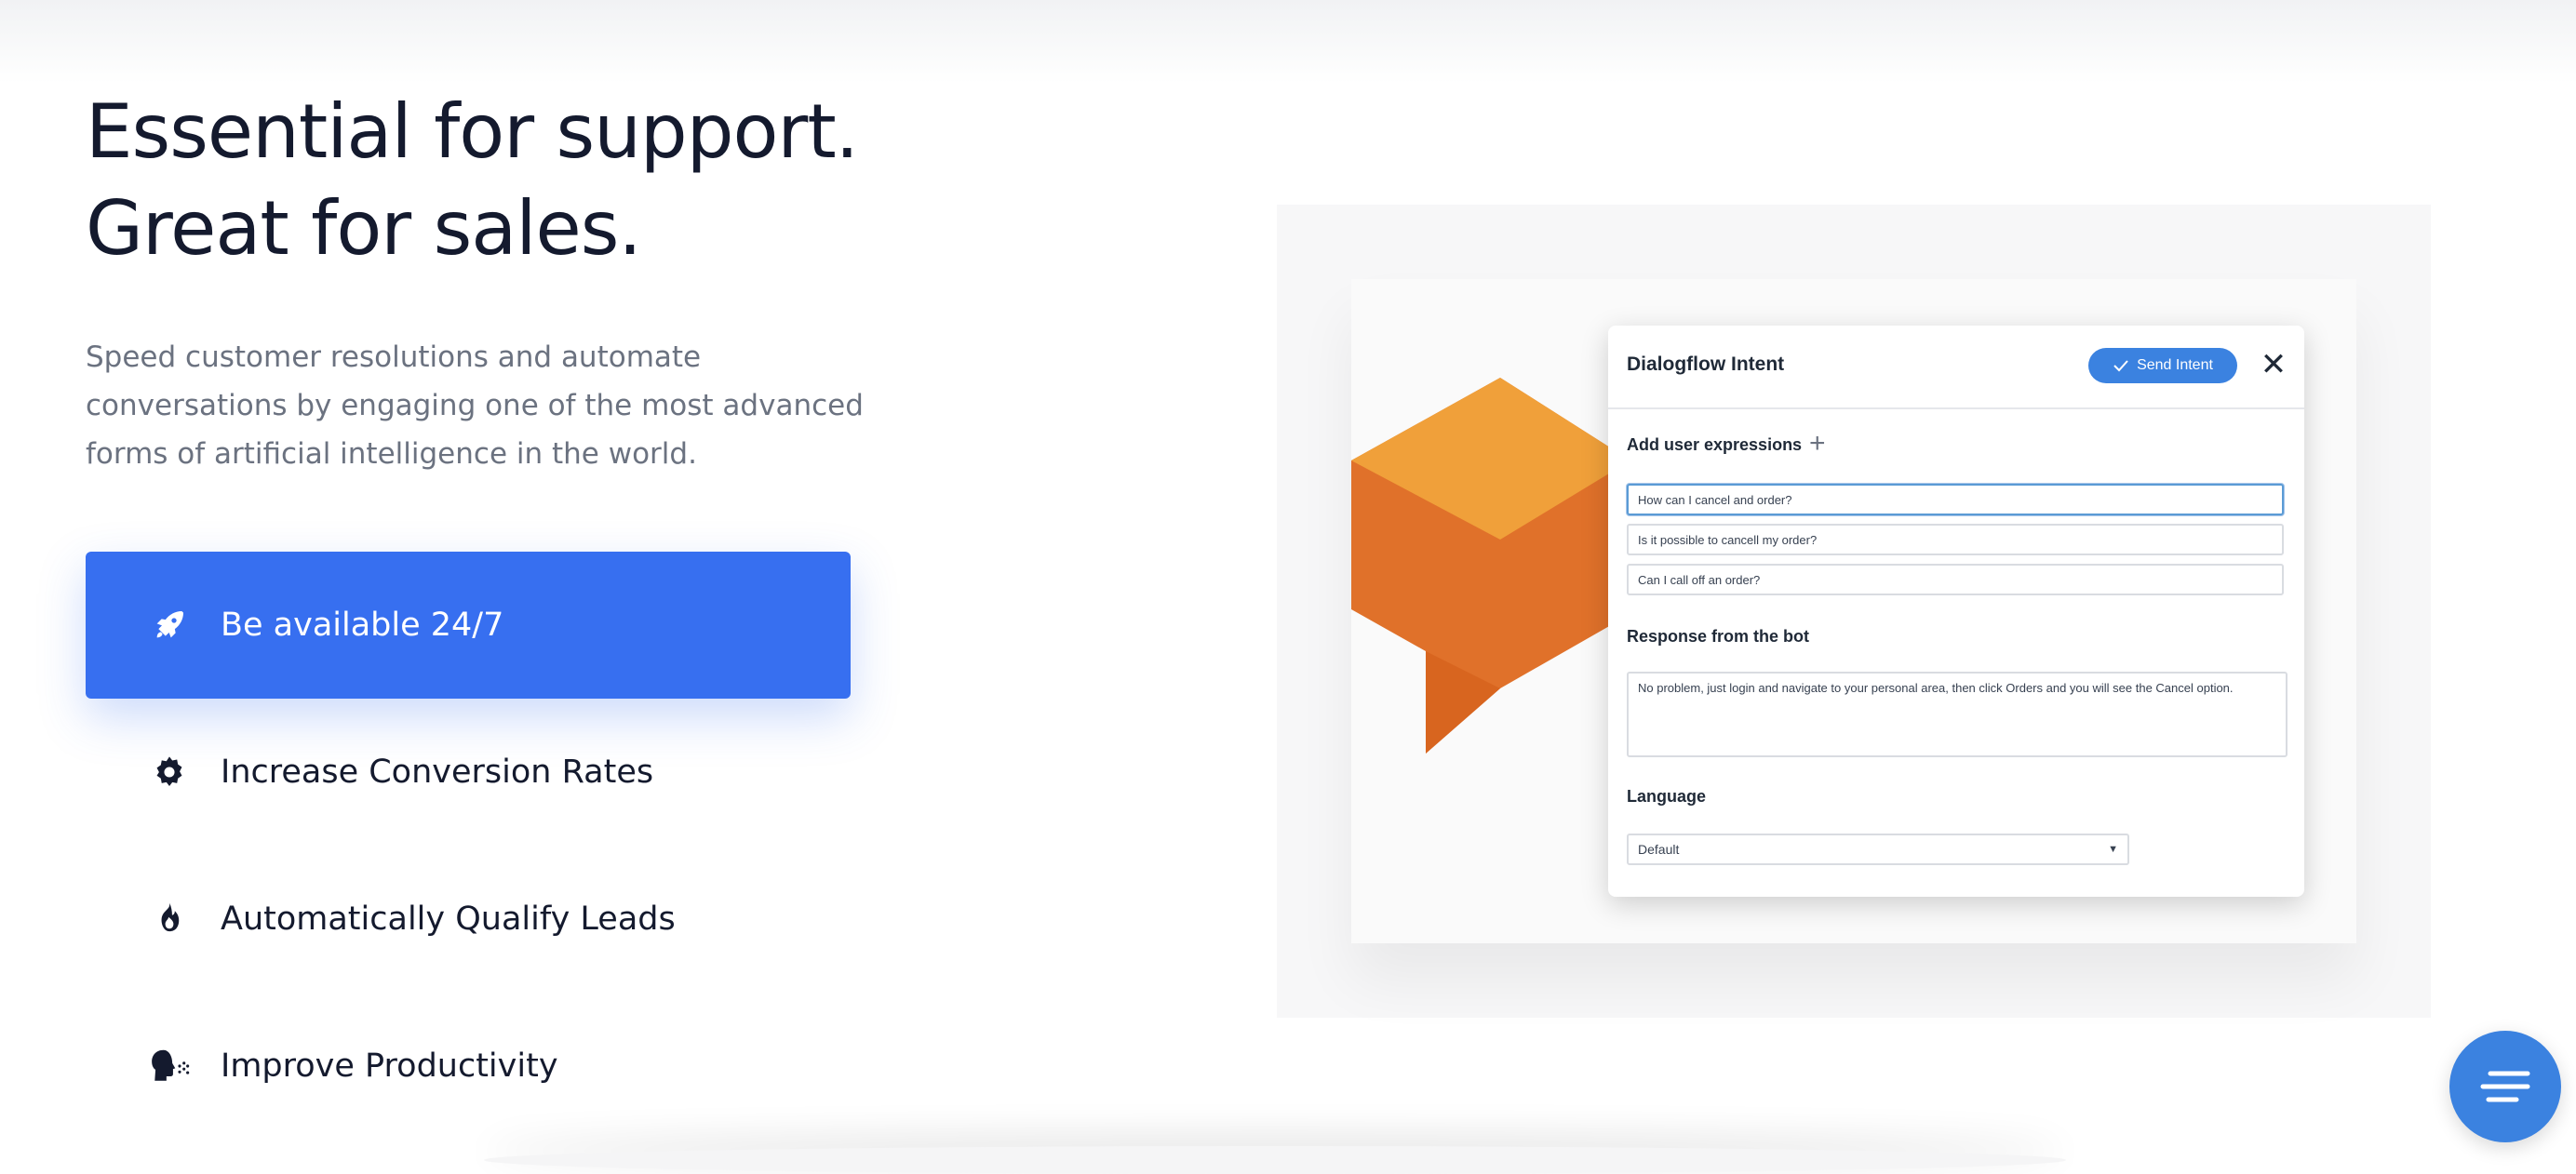 The width and height of the screenshot is (2576, 1174). What do you see at coordinates (1288, 42) in the screenshot?
I see `top-fade` at bounding box center [1288, 42].